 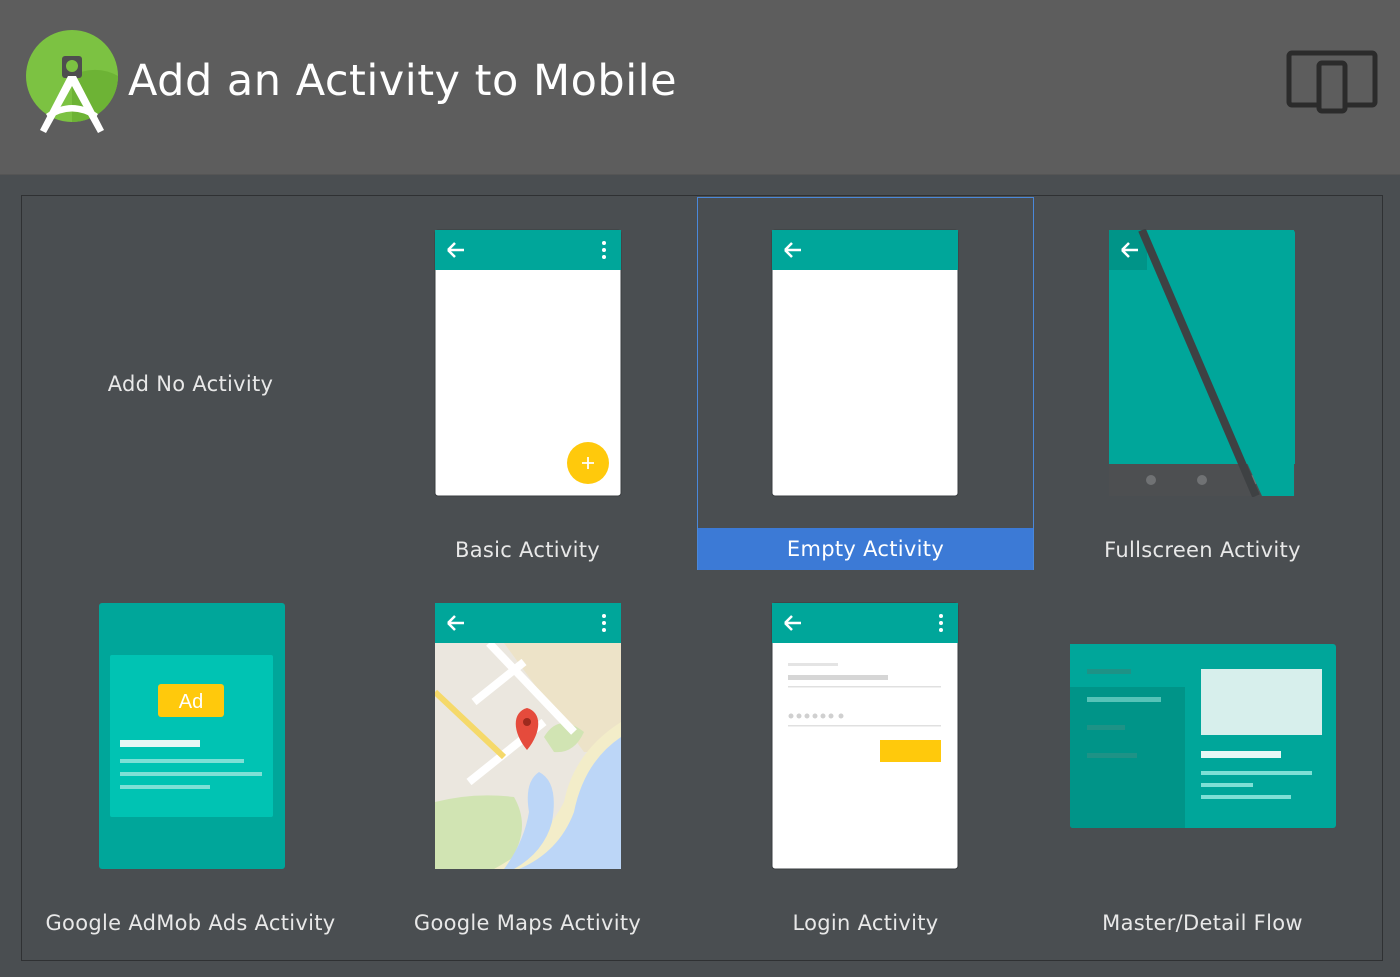 I want to click on template-fullscreen-activity: Fullscreen Activity, so click(x=1202, y=383).